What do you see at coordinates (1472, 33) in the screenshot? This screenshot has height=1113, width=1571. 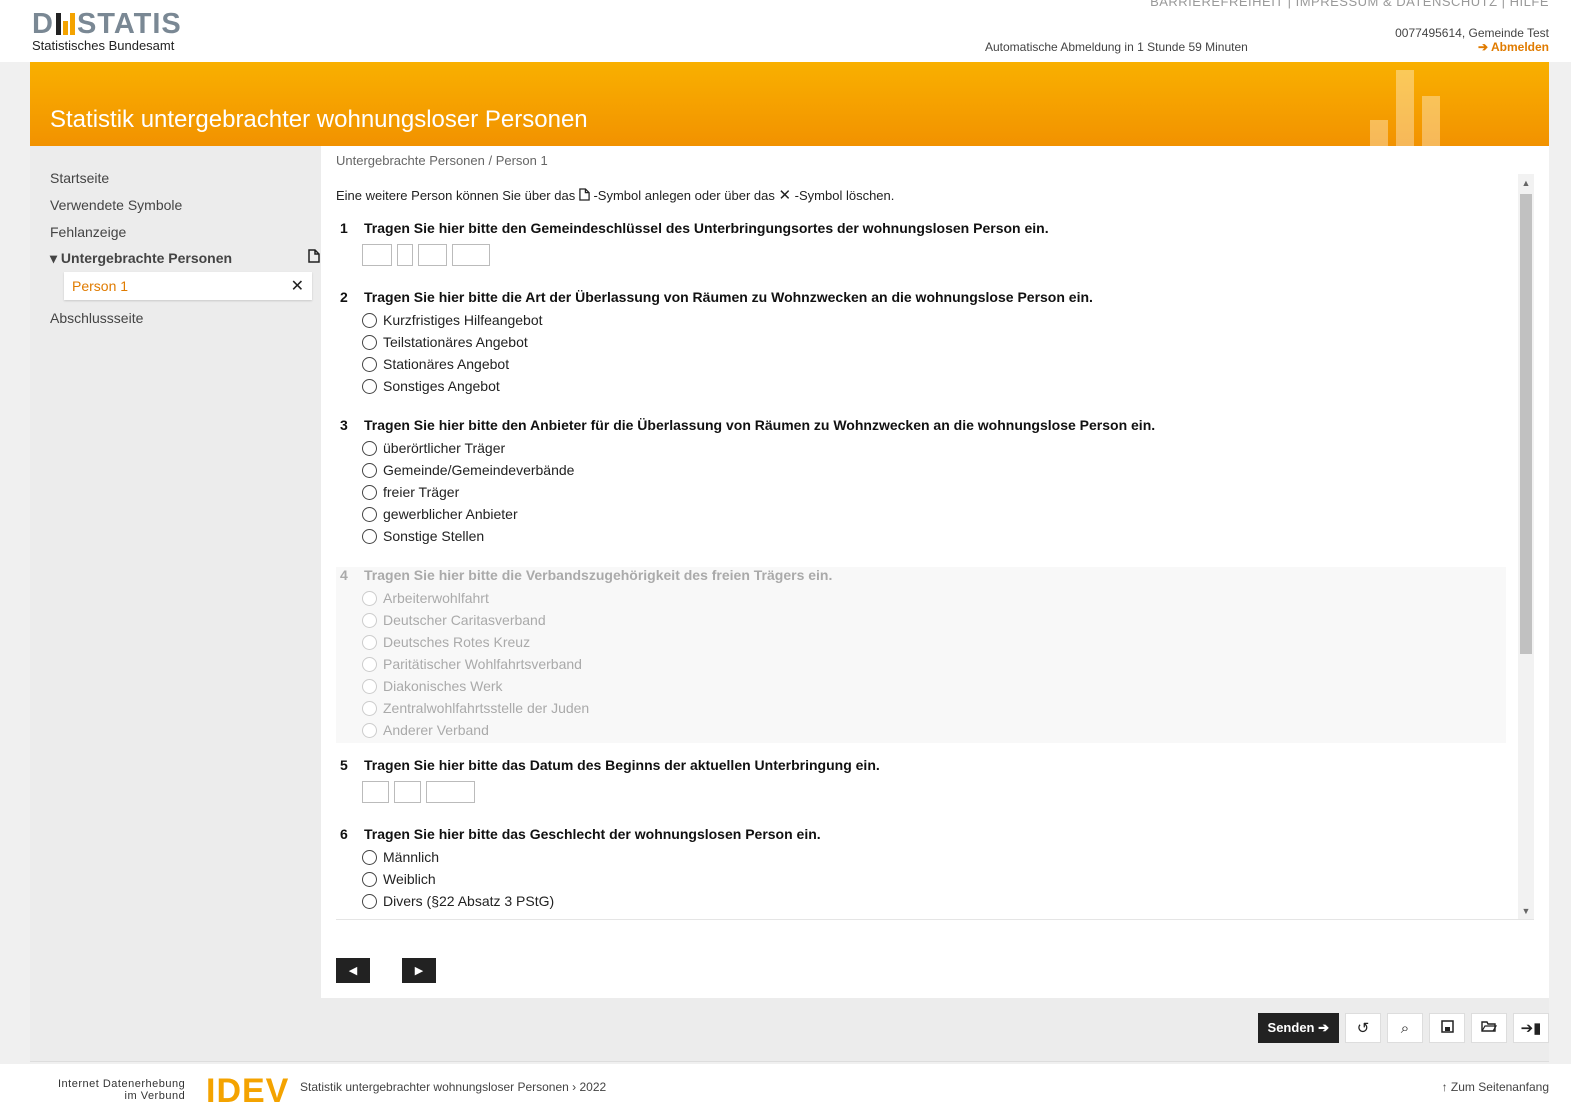 I see `user-info: 0077495614, Gemeinde Test` at bounding box center [1472, 33].